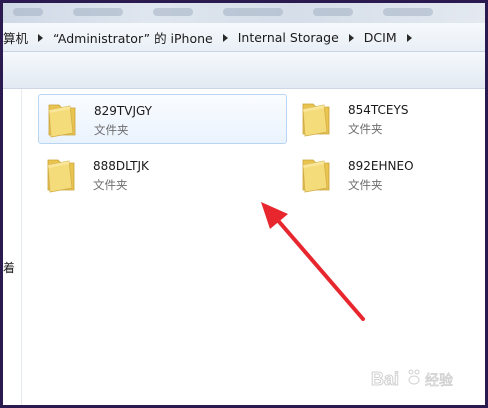  Describe the element at coordinates (288, 37) in the screenshot. I see `breadcrumb-internal-storage: Internal Storage` at that location.